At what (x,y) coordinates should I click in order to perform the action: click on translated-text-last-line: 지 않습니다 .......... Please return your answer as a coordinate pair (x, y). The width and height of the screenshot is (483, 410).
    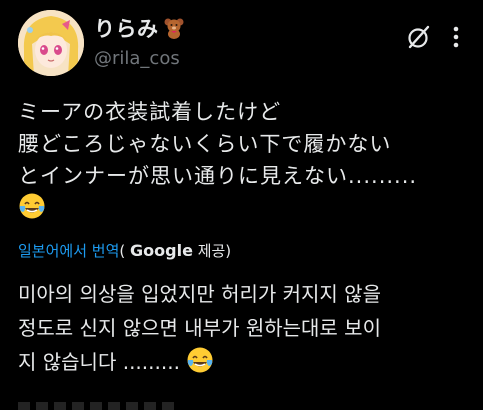
    Looking at the image, I should click on (245, 362).